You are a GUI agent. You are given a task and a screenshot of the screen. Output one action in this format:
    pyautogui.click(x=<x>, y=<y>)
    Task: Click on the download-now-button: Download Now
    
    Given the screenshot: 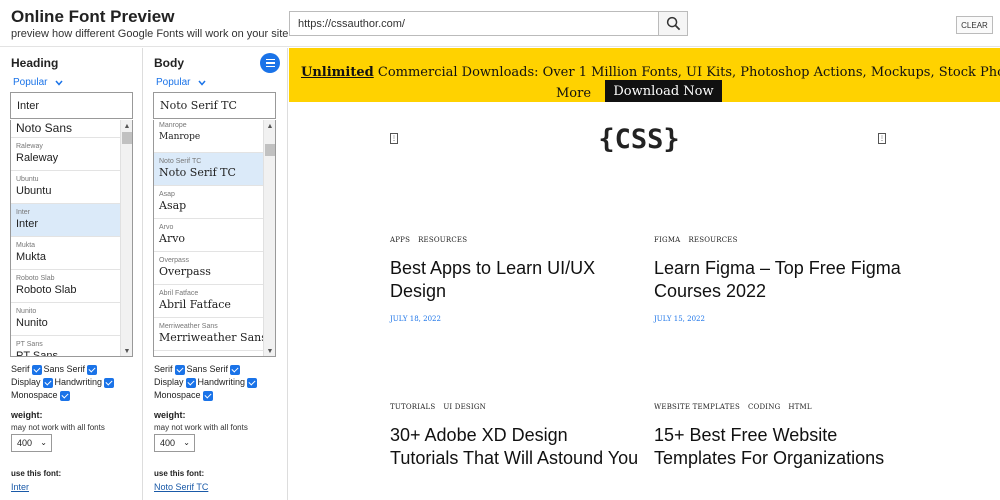 What is the action you would take?
    pyautogui.click(x=663, y=91)
    